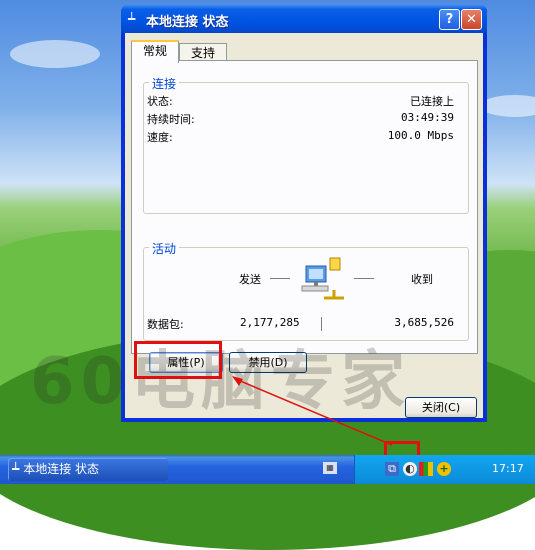  I want to click on tab-general: 常规, so click(155, 51).